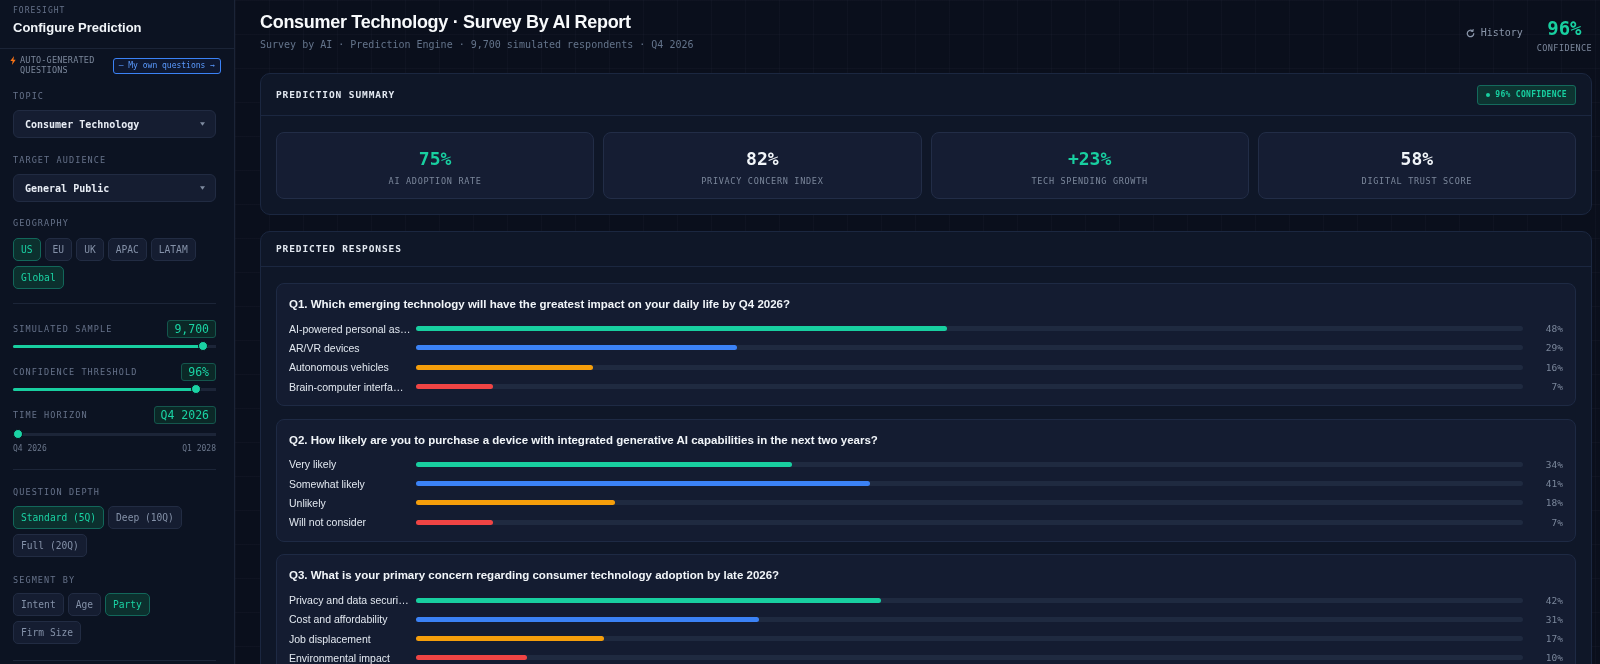 The image size is (1600, 664). I want to click on depth-option: Full (20Q), so click(50, 545).